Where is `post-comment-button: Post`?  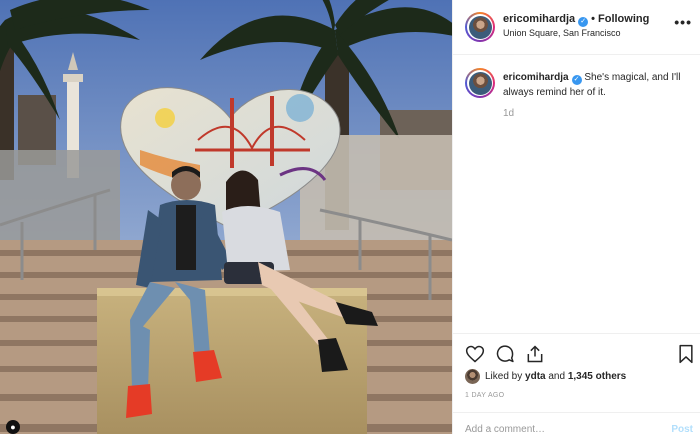
post-comment-button: Post is located at coordinates (682, 429).